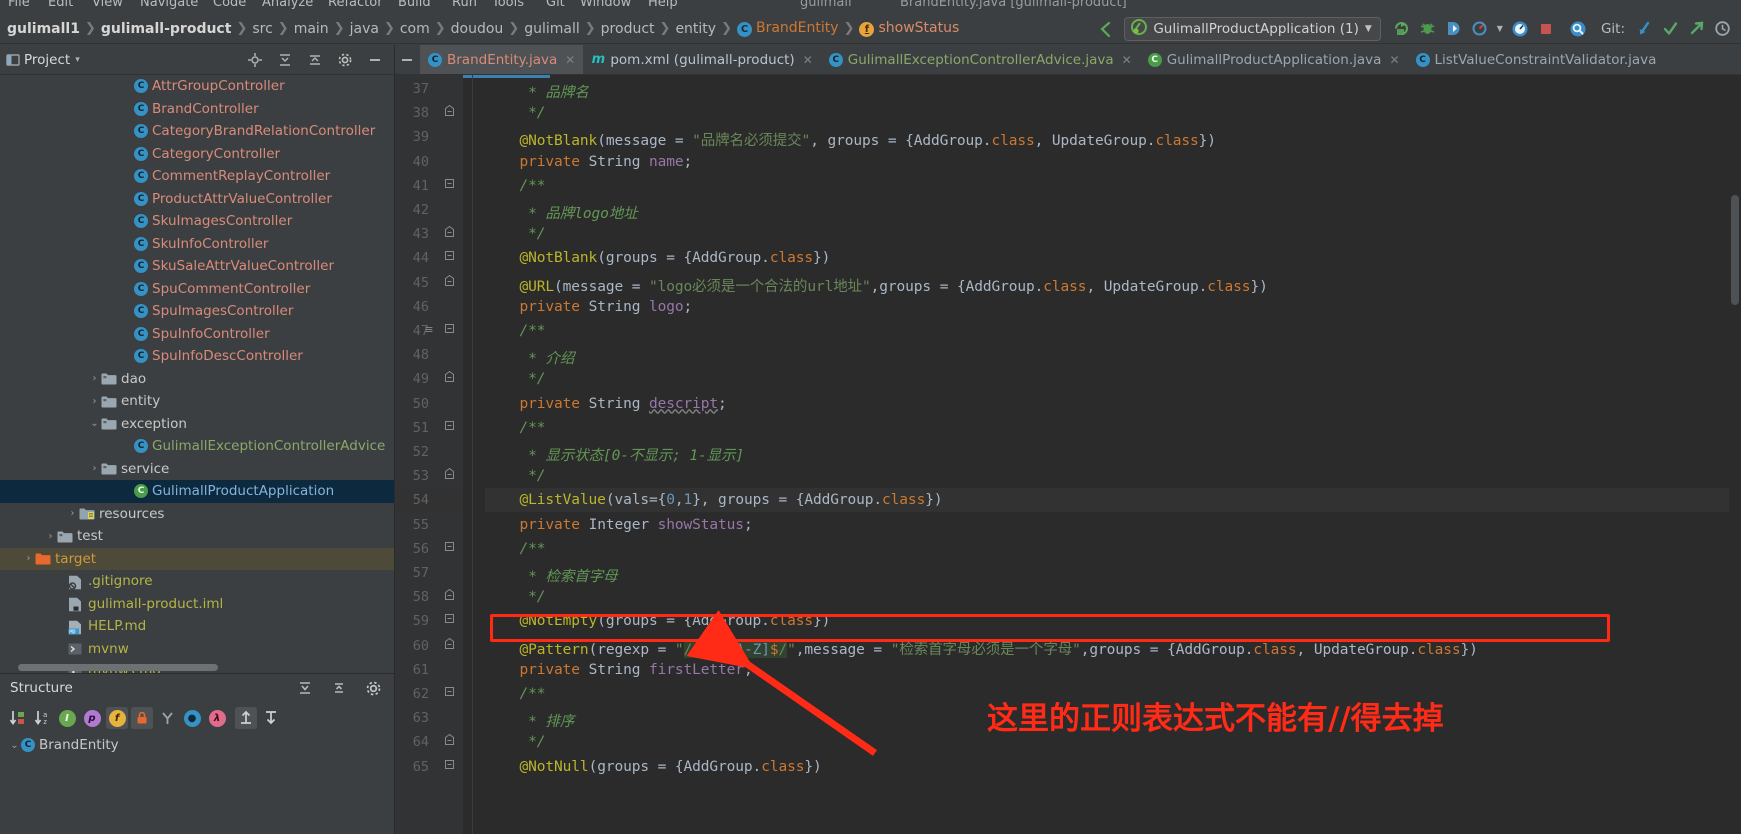 Image resolution: width=1741 pixels, height=834 pixels. I want to click on tree-item-entity: › entity, so click(197, 401).